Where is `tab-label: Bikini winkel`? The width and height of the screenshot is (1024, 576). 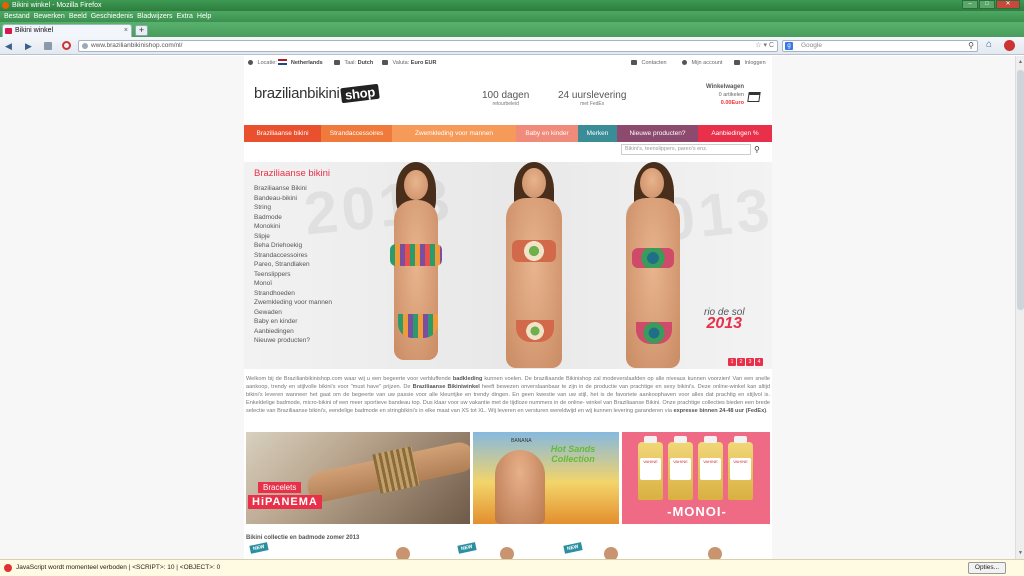 tab-label: Bikini winkel is located at coordinates (34, 30).